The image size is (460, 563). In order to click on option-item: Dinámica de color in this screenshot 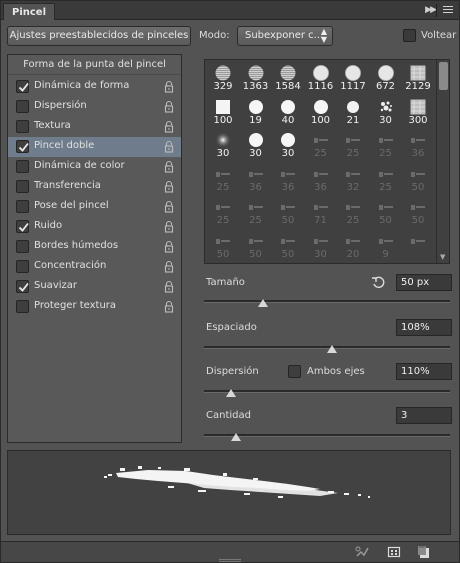, I will do `click(94, 167)`.